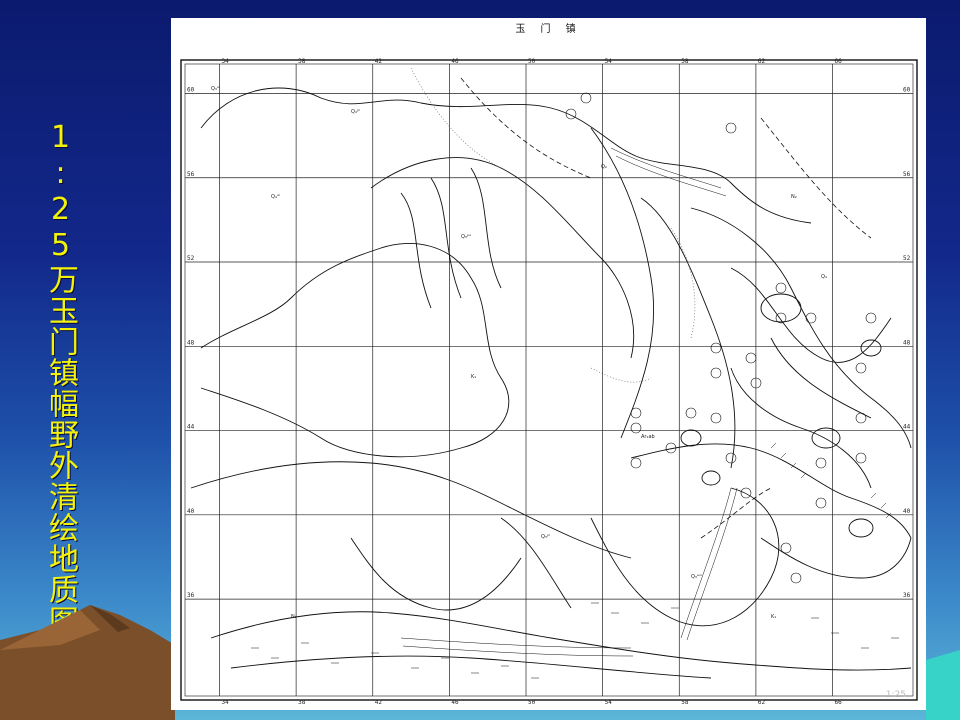 The width and height of the screenshot is (960, 720). What do you see at coordinates (302, 61) in the screenshot?
I see `top-tick-label: 38` at bounding box center [302, 61].